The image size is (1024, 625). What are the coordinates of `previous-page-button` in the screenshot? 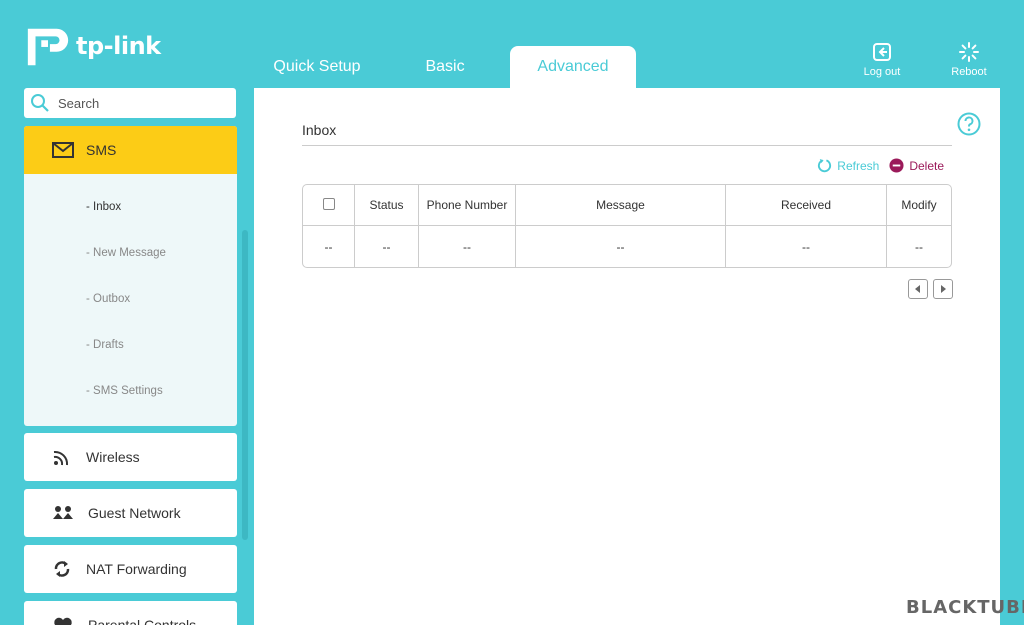 It's located at (918, 289).